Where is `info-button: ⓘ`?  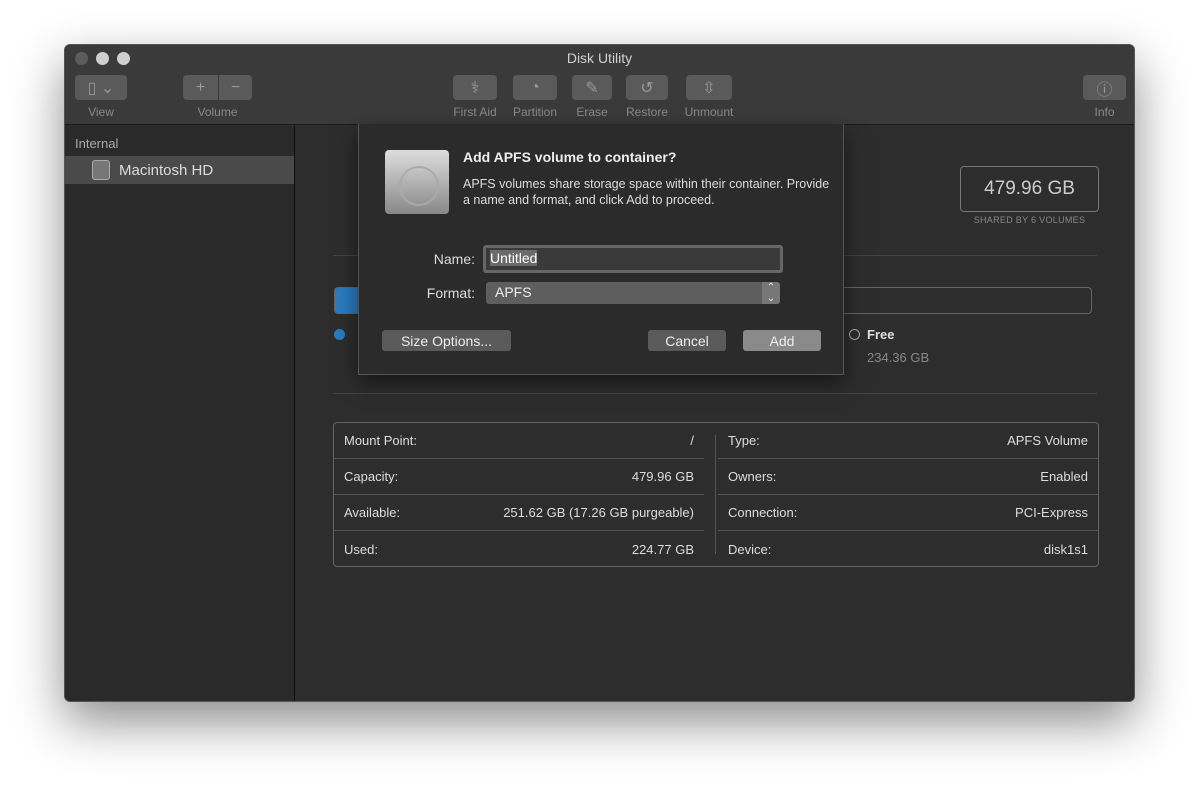 info-button: ⓘ is located at coordinates (1104, 87).